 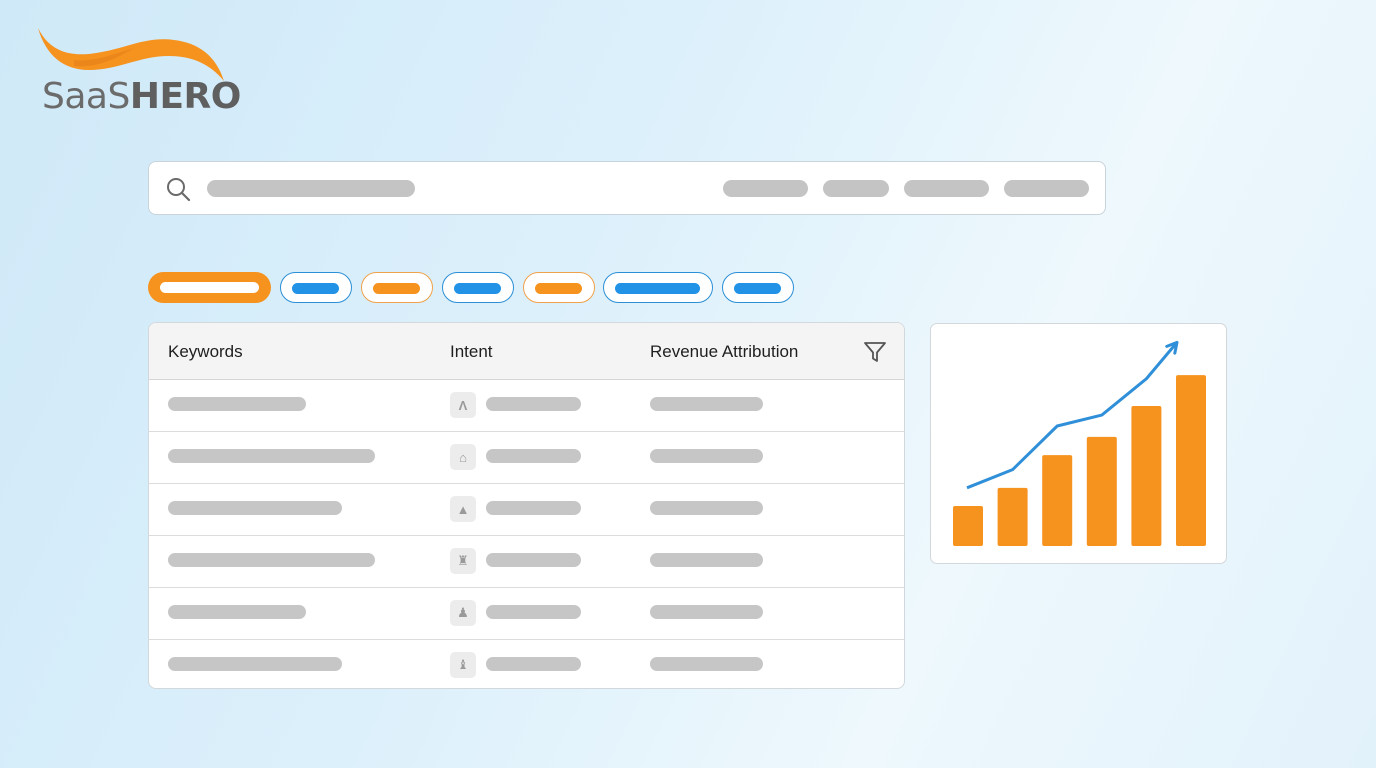 What do you see at coordinates (724, 352) in the screenshot?
I see `column-header-revenue-attribution: Revenue Attribution` at bounding box center [724, 352].